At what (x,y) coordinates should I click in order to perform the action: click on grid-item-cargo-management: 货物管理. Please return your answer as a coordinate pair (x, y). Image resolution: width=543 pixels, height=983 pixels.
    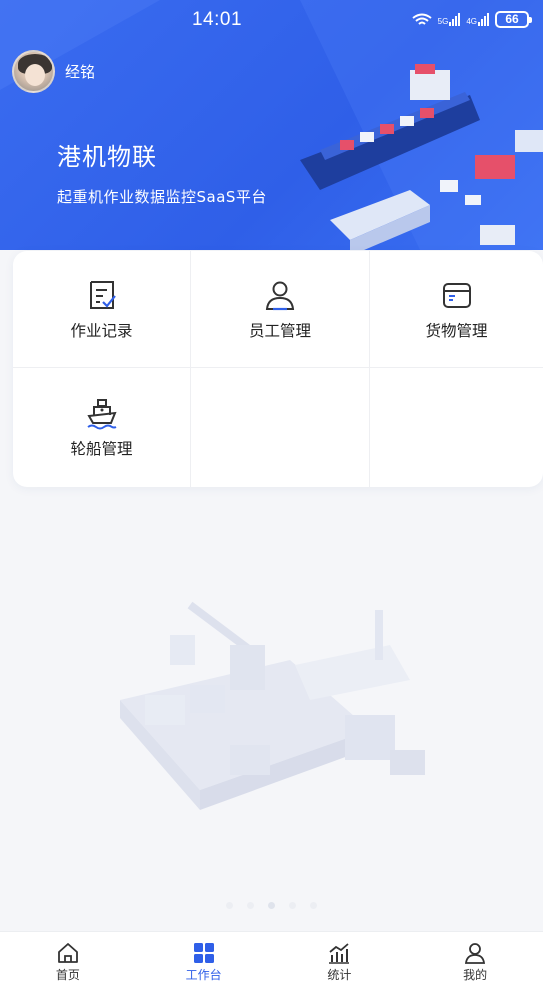
    Looking at the image, I should click on (456, 309).